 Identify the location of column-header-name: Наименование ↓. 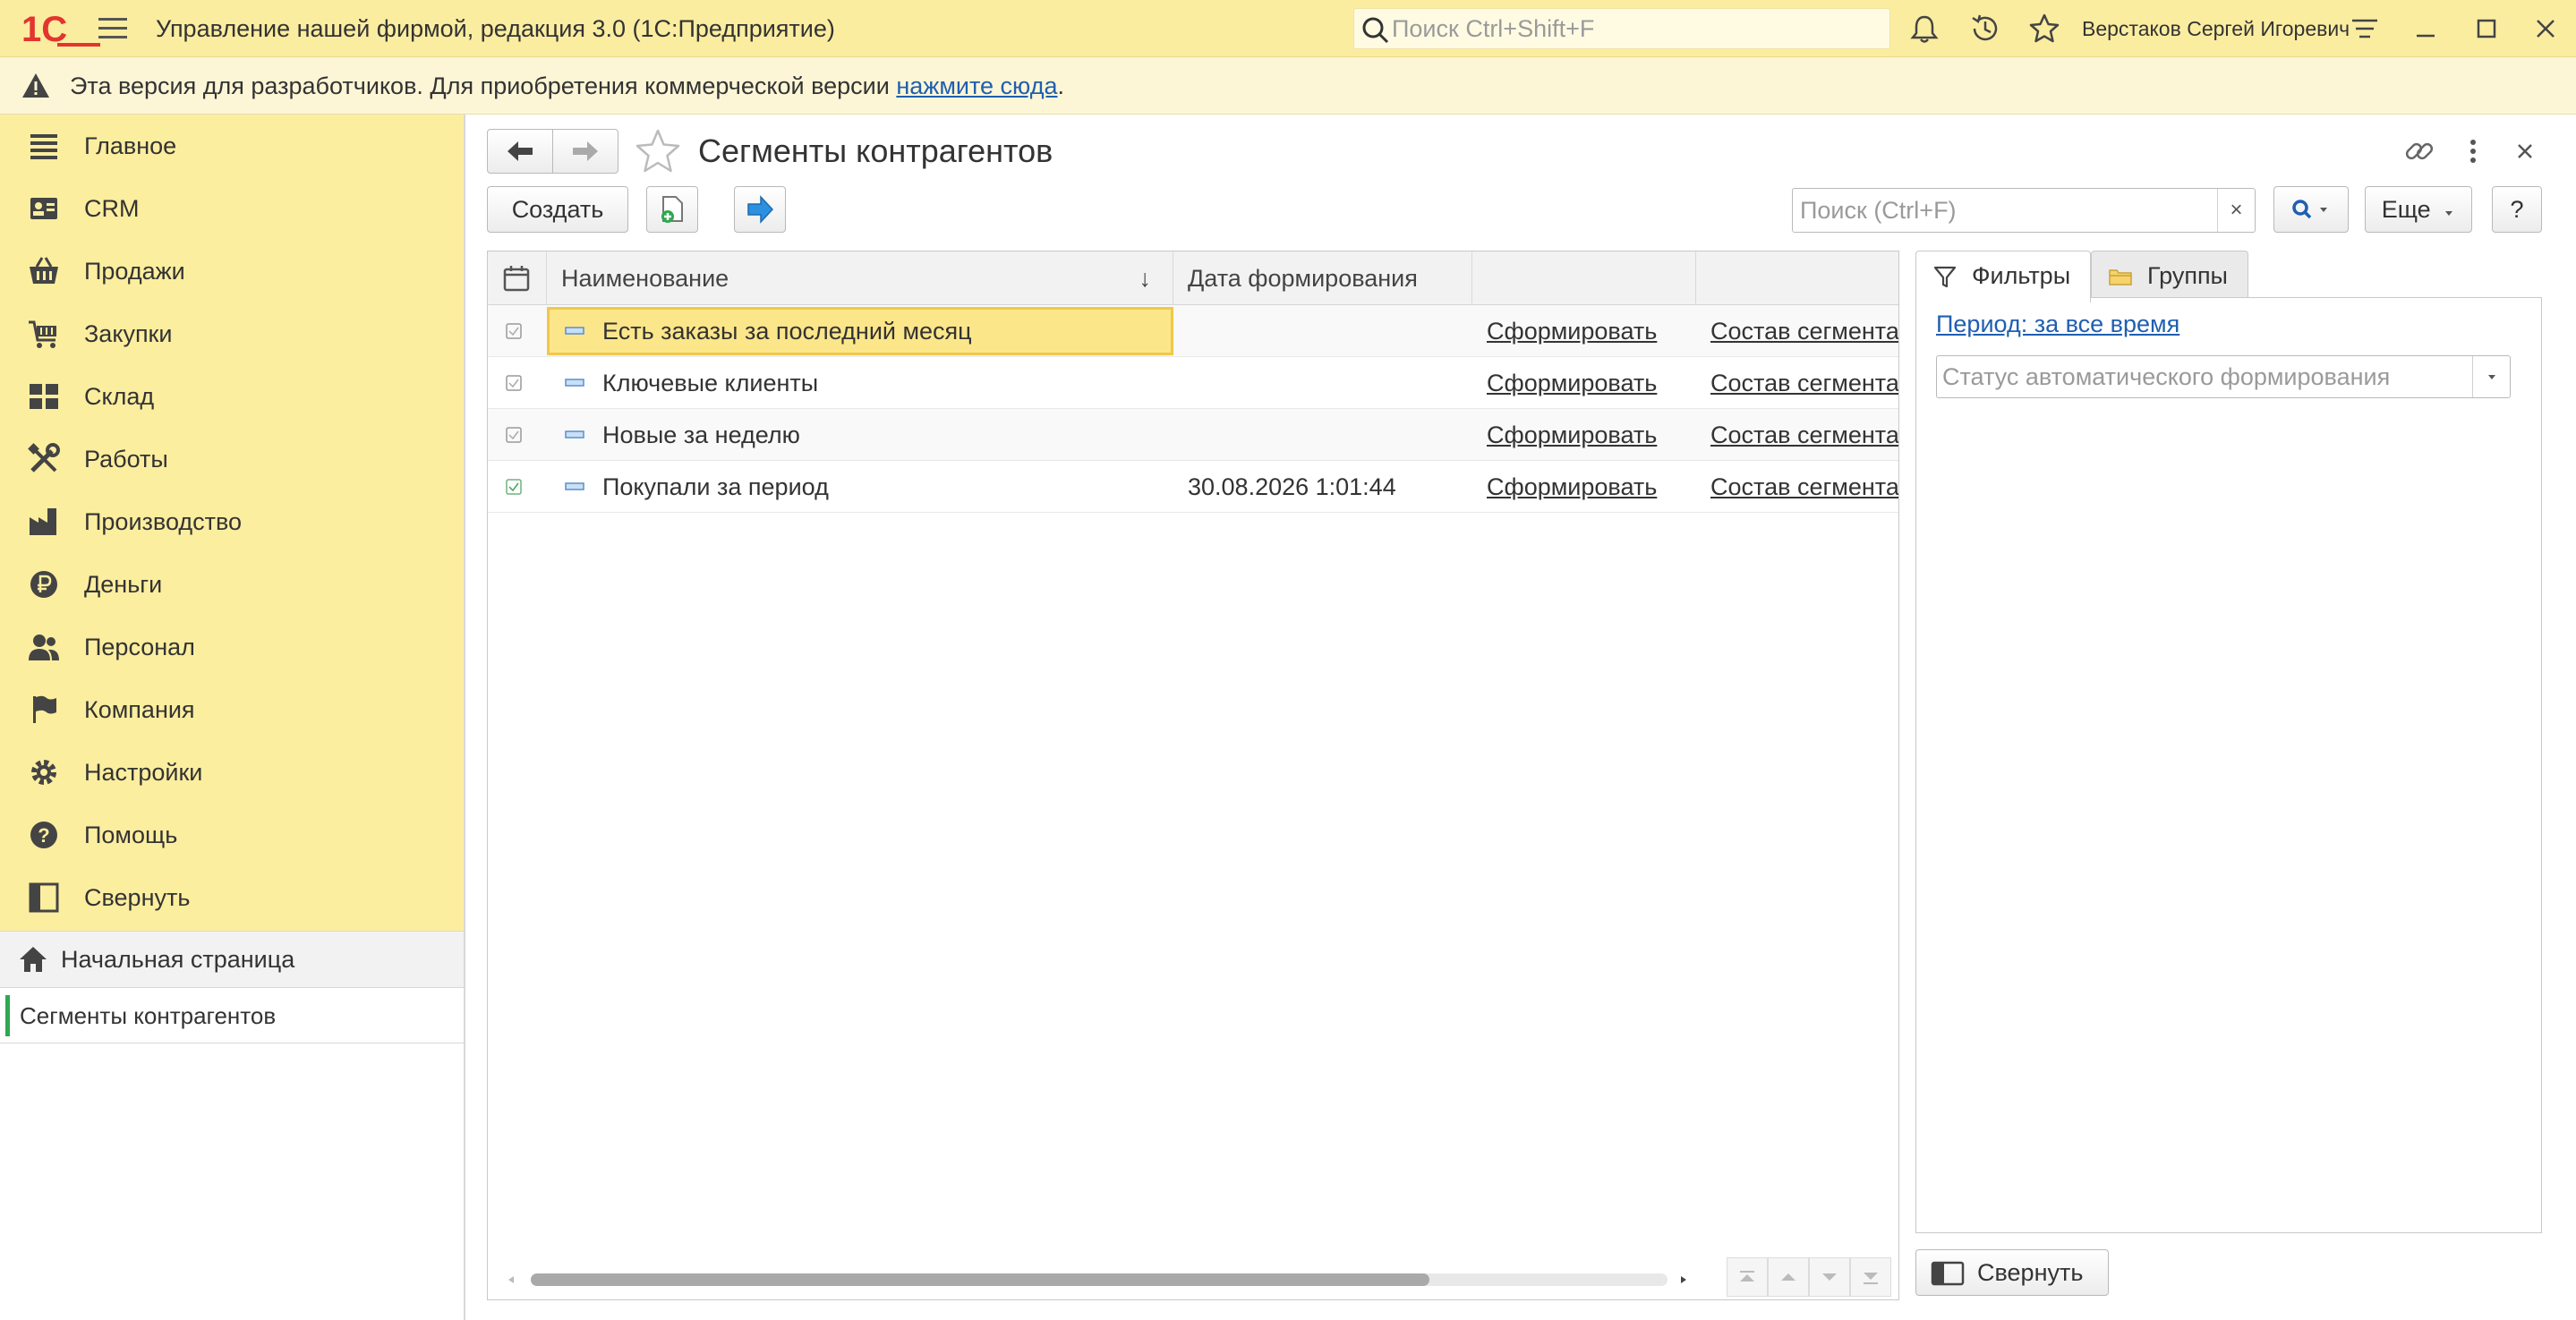
(860, 278).